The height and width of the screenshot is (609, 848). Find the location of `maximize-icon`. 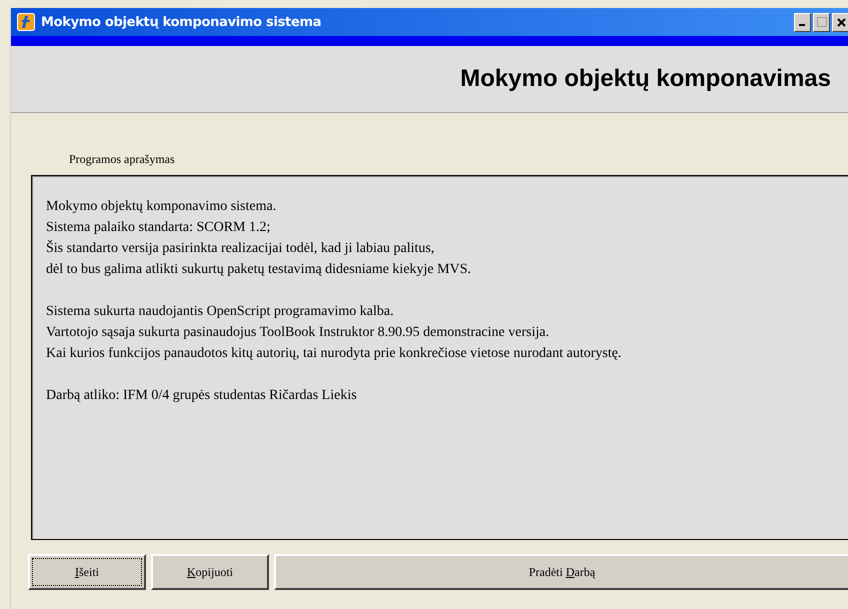

maximize-icon is located at coordinates (821, 22).